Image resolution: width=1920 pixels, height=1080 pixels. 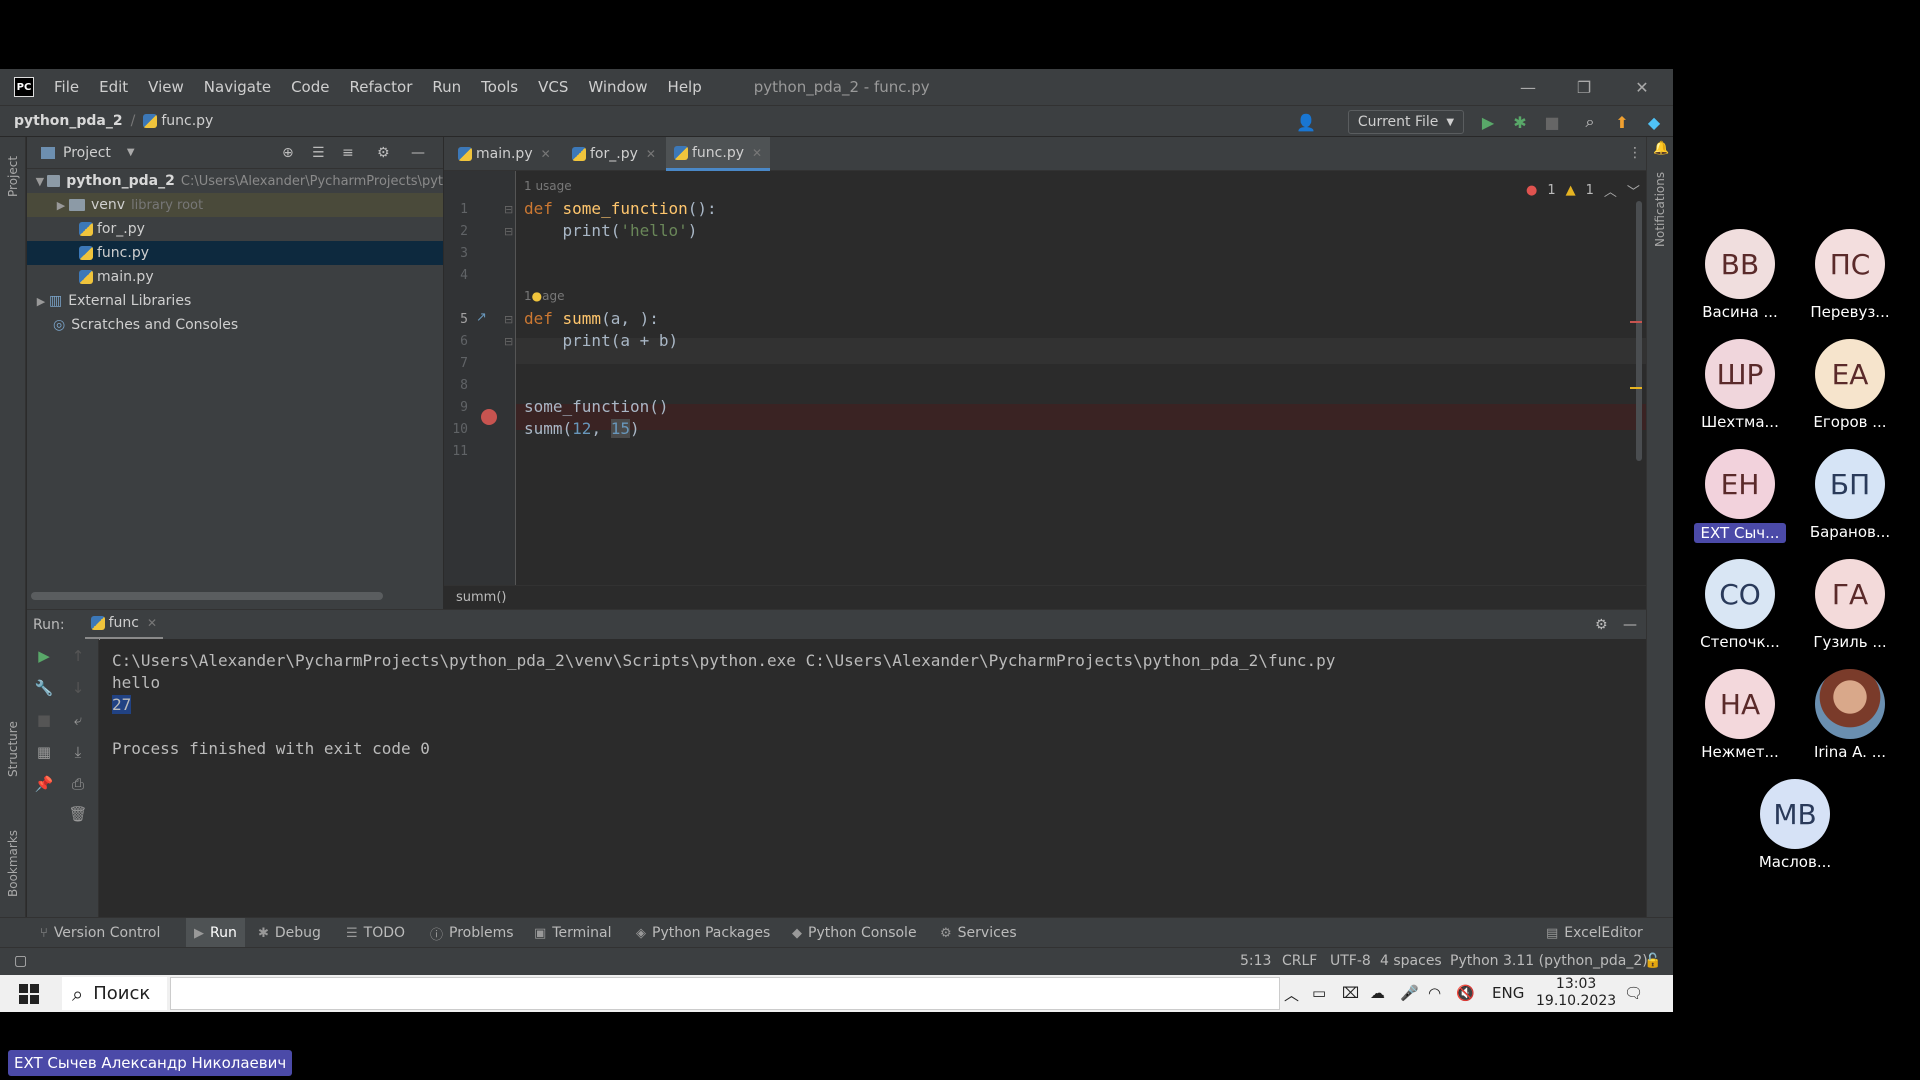 I want to click on tab-for-py: for_.py ✕, so click(x=614, y=154).